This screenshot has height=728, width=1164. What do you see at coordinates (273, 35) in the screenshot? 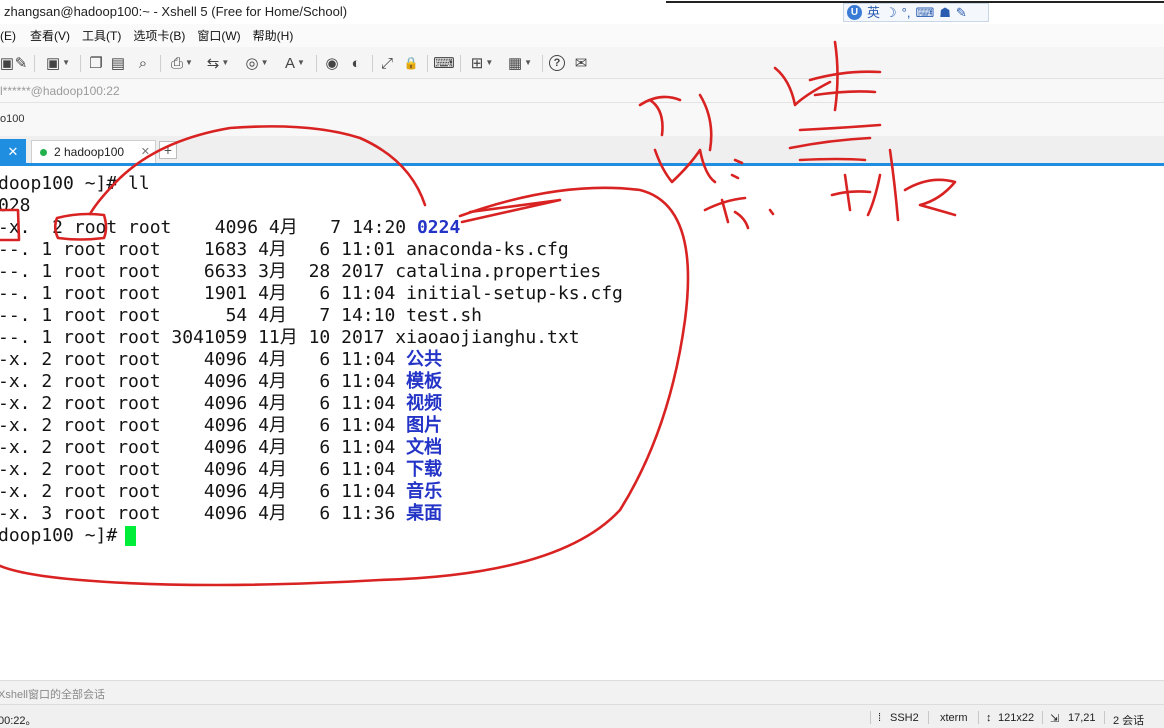
I see `menu-help: 帮助(H)` at bounding box center [273, 35].